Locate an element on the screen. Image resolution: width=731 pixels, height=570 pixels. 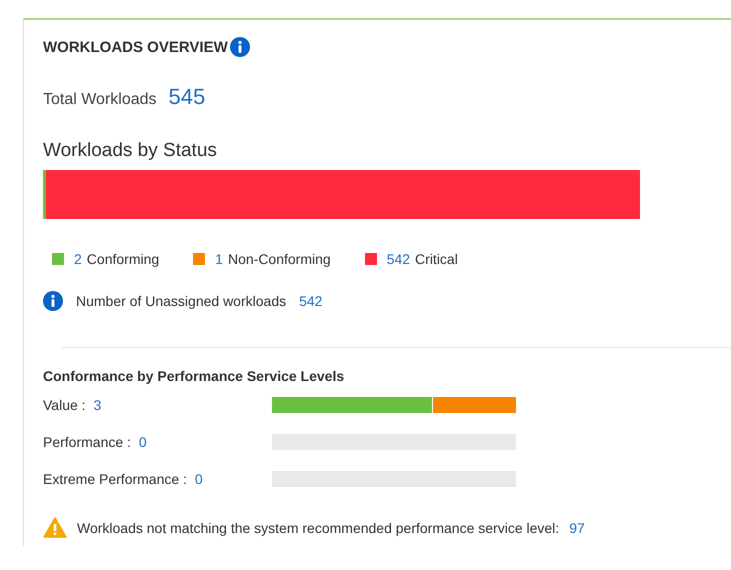
level-label: Performance : is located at coordinates (87, 442).